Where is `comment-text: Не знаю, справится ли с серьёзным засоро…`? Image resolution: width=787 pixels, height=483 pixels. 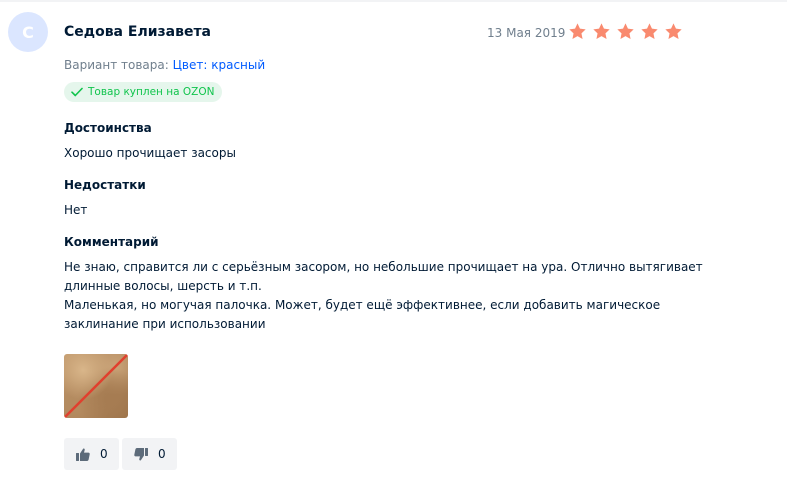 comment-text: Не знаю, справится ли с серьёзным засоро… is located at coordinates (384, 296).